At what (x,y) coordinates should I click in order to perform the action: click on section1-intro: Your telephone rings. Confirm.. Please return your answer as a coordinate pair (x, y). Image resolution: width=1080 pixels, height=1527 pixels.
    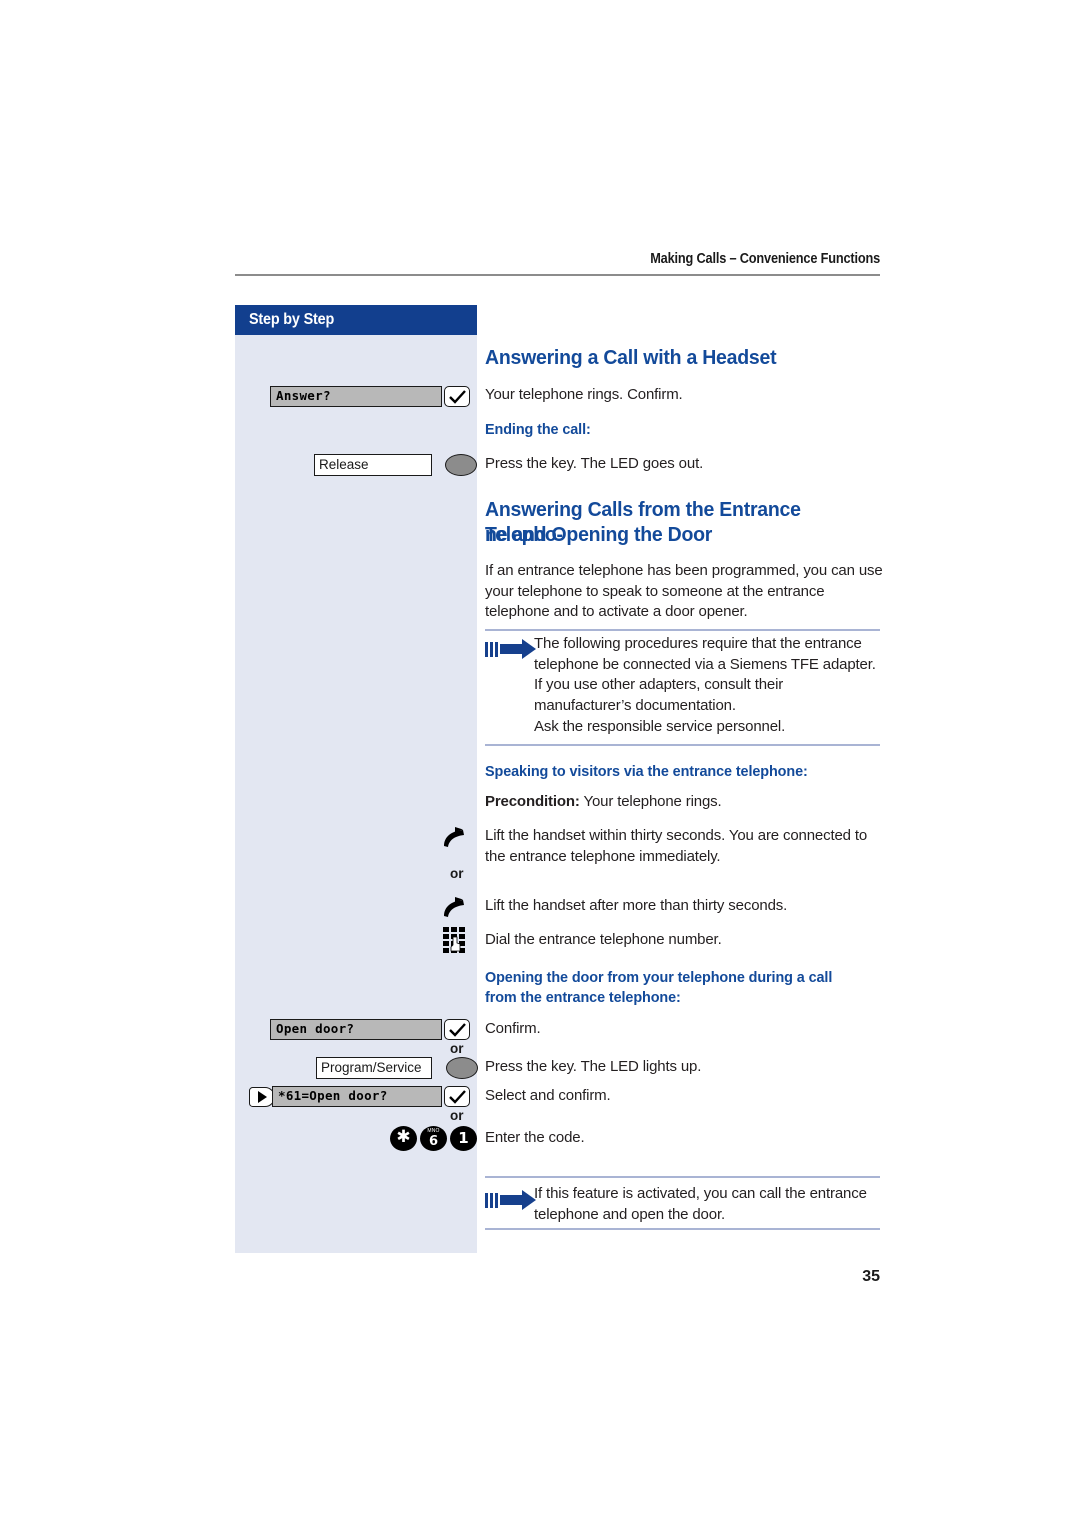
    Looking at the image, I should click on (584, 394).